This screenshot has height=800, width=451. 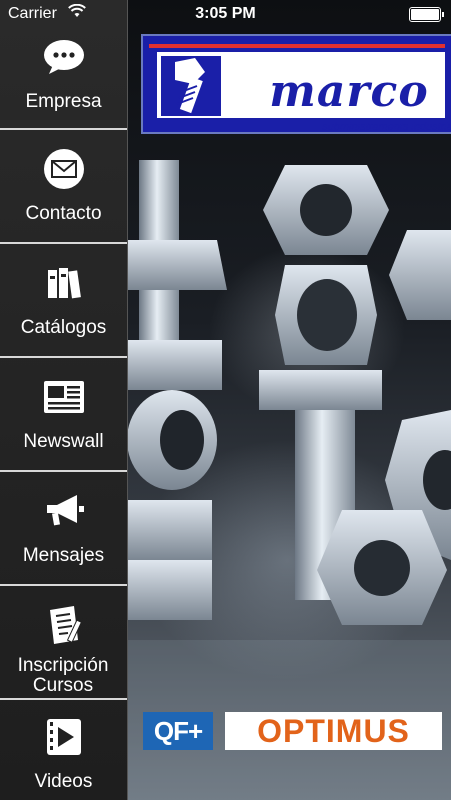 What do you see at coordinates (333, 731) in the screenshot?
I see `optimus-brand-badge: OPTIMUS` at bounding box center [333, 731].